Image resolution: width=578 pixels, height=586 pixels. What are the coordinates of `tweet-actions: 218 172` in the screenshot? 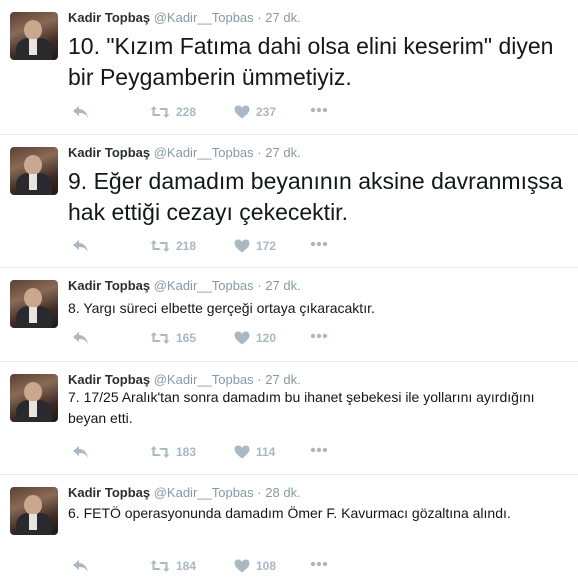 It's located at (218, 248).